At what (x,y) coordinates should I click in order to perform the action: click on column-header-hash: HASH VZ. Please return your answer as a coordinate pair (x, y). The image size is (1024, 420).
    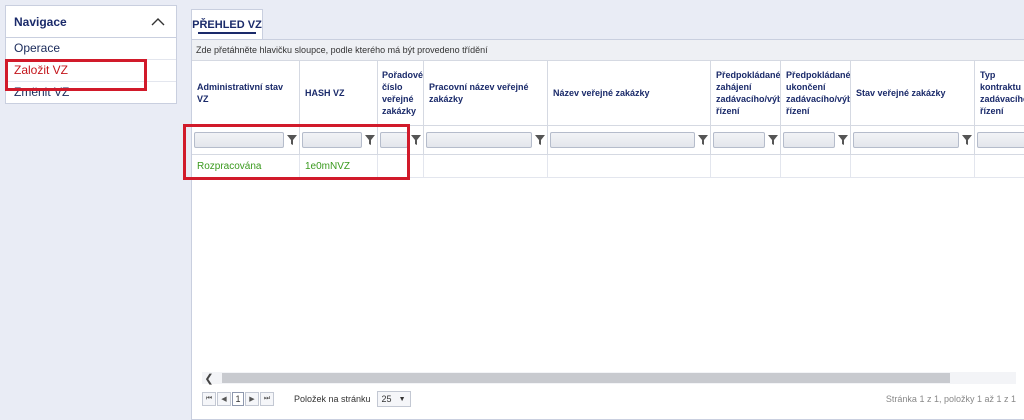
    Looking at the image, I should click on (339, 93).